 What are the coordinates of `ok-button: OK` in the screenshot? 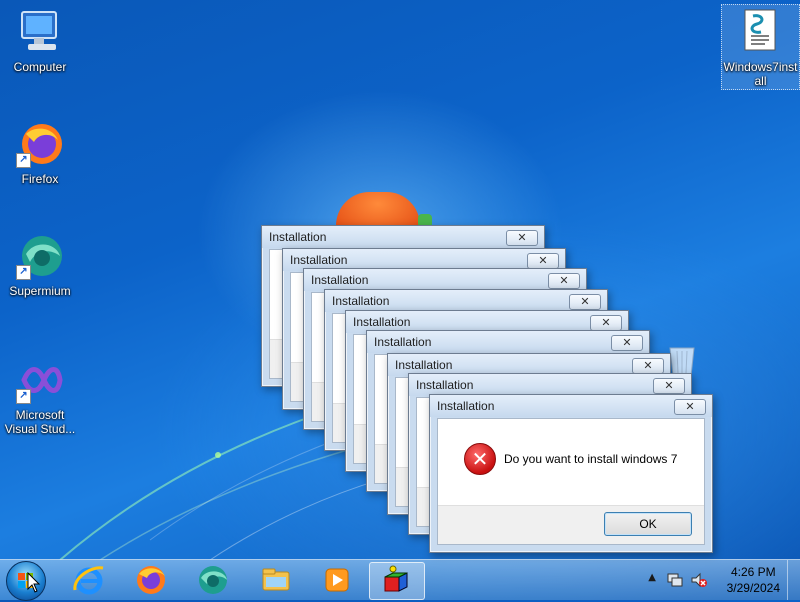 It's located at (648, 524).